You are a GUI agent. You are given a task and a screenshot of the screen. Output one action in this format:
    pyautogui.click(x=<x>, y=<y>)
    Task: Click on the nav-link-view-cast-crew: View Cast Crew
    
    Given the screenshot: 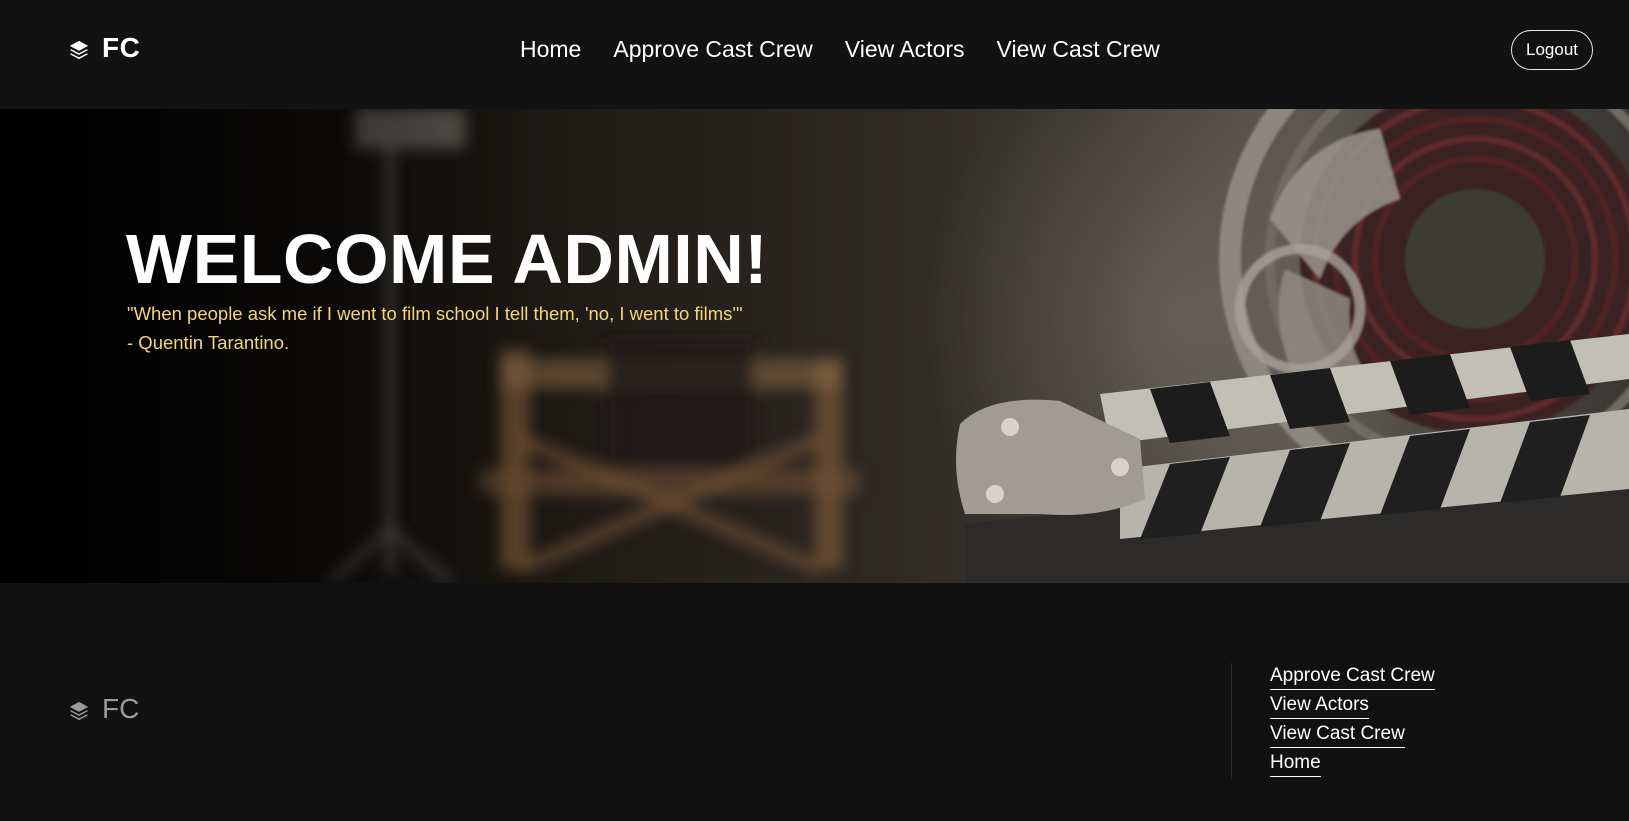 What is the action you would take?
    pyautogui.click(x=1078, y=49)
    